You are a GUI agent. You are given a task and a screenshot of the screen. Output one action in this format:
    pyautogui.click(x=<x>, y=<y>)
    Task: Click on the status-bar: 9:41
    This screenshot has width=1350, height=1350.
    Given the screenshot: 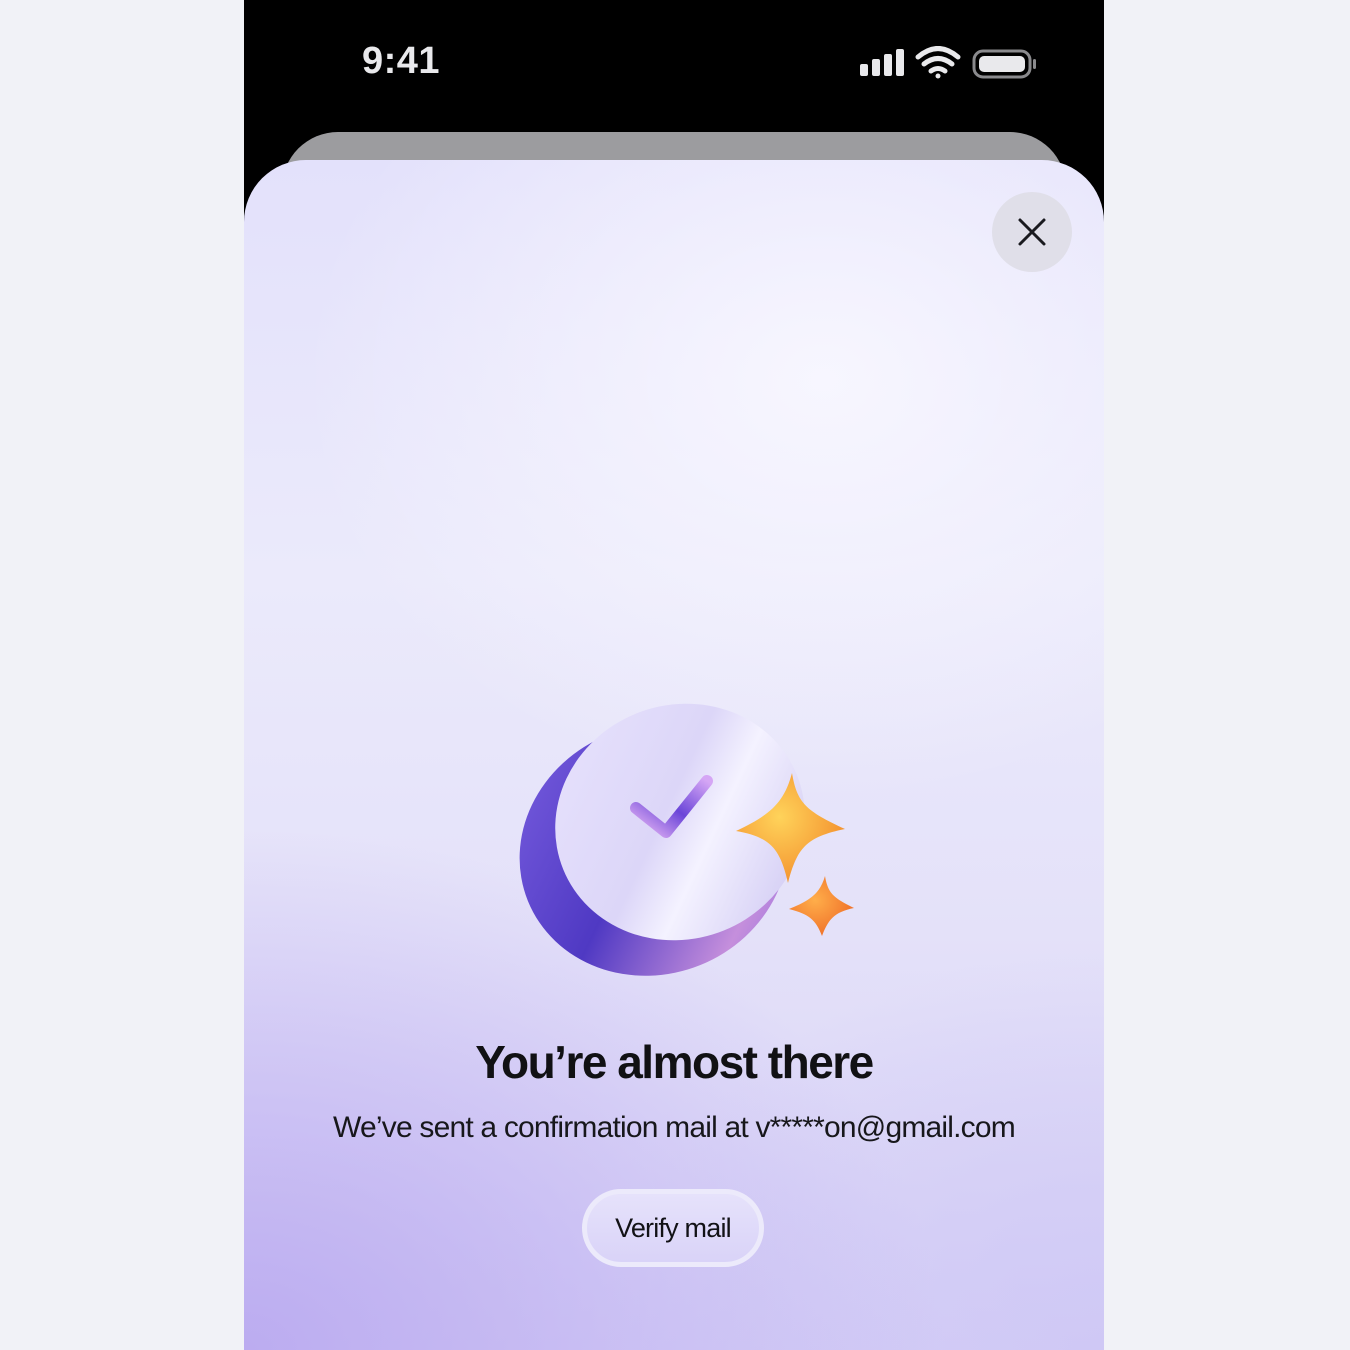 What is the action you would take?
    pyautogui.click(x=674, y=60)
    